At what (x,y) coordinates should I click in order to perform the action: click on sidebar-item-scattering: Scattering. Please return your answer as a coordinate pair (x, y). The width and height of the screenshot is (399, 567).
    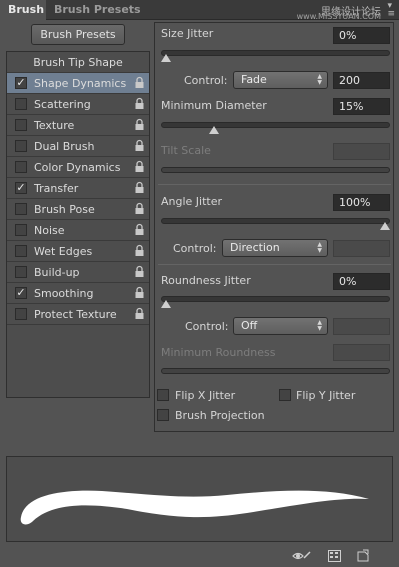
    Looking at the image, I should click on (78, 104).